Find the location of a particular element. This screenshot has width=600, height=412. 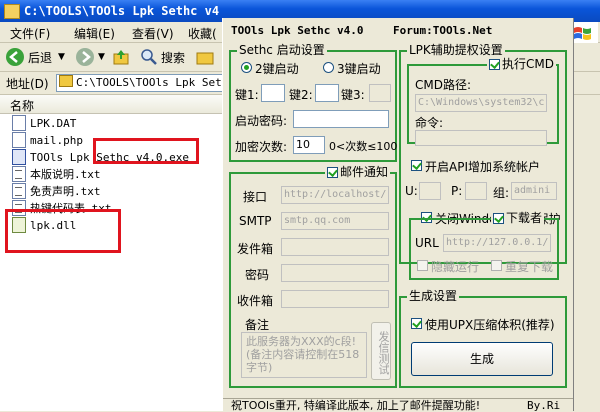

menu-favorites: 收藏( is located at coordinates (202, 33).